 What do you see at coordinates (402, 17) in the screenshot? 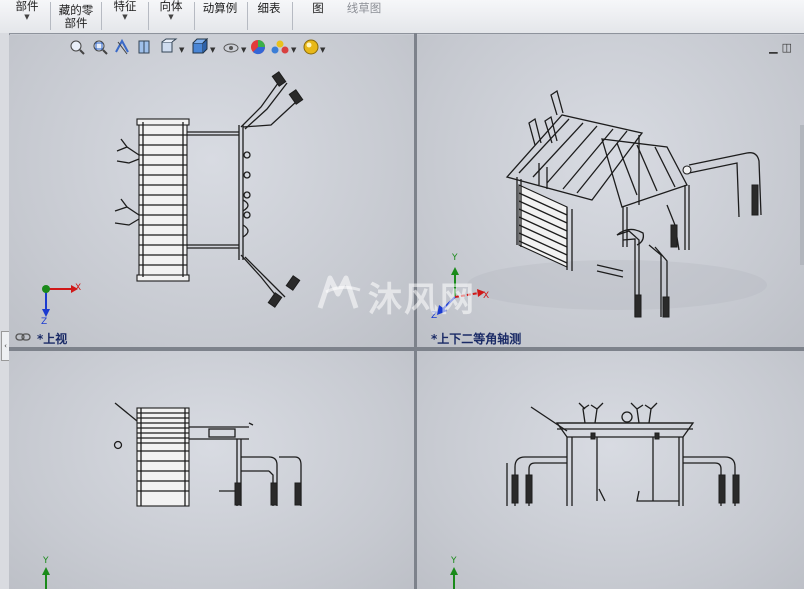
I see `command-ribbon: 部件 ▼ 藏的零 部件 特征 ▼ 向体 ▼ 动算例 细表 图 线草图` at bounding box center [402, 17].